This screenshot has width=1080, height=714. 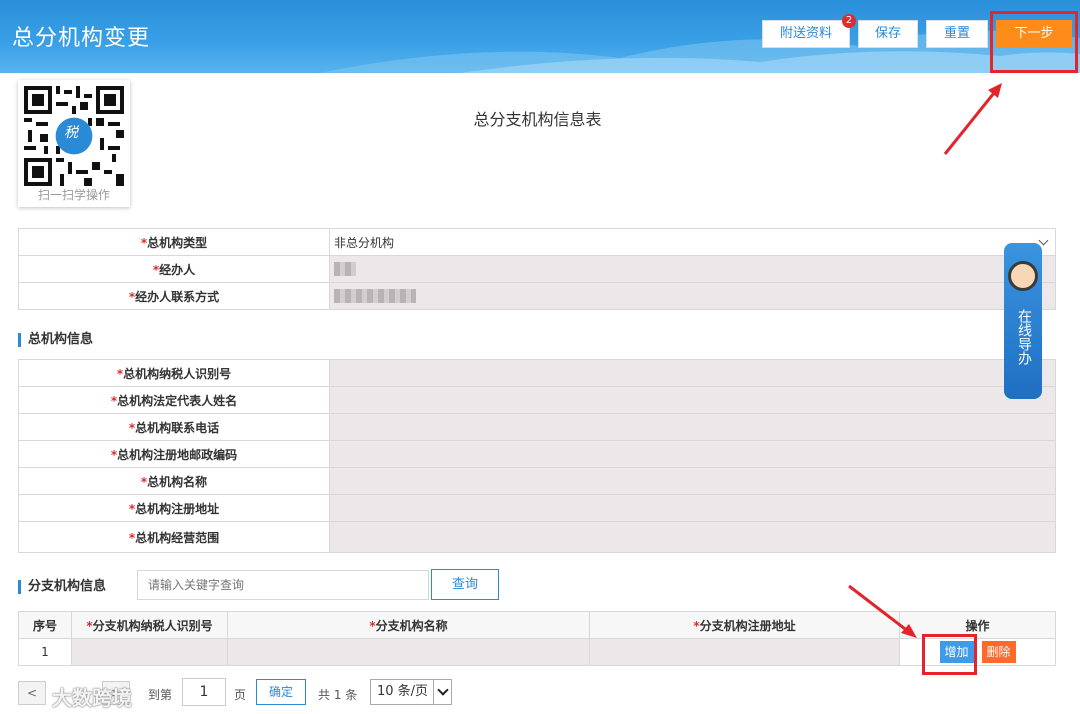 I want to click on table-row: *总机构纳税人识别号, so click(x=537, y=373).